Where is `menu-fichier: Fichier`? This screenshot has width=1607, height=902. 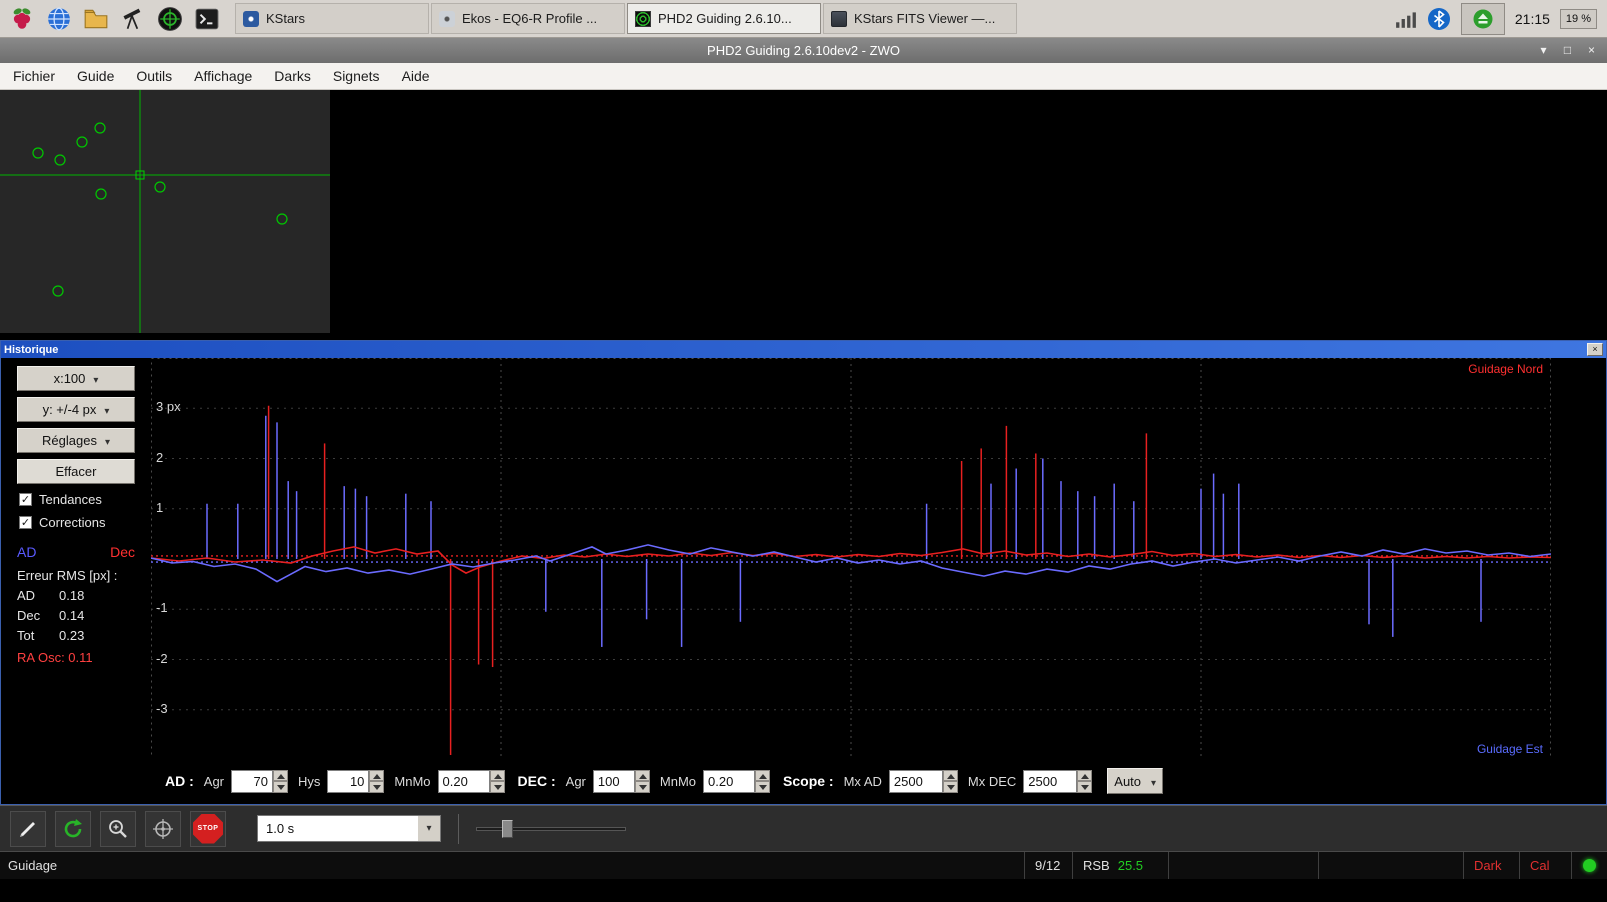 menu-fichier: Fichier is located at coordinates (34, 76).